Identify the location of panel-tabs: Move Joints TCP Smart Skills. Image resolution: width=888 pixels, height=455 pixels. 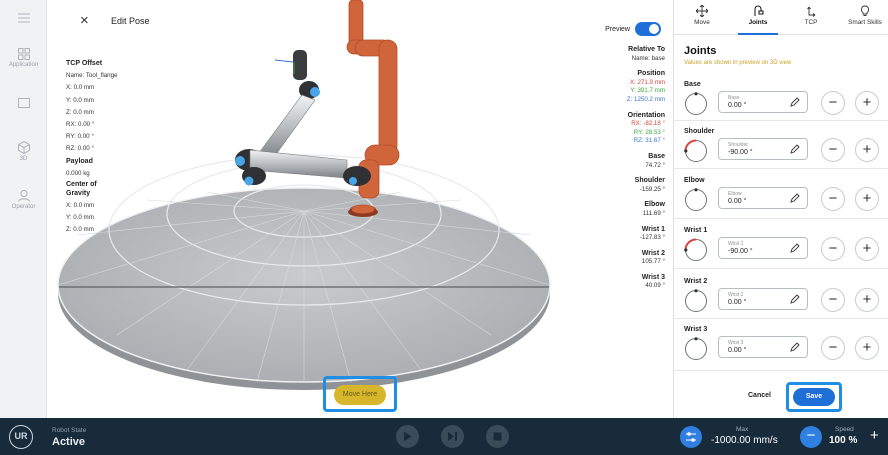
(781, 17).